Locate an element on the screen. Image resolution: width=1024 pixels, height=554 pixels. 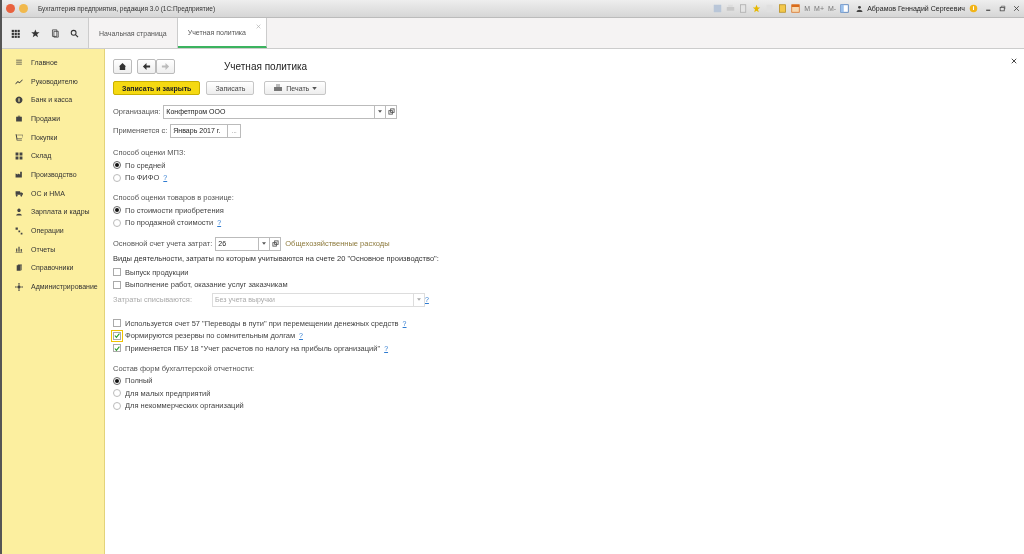
star-icon is located at coordinates (35, 33).